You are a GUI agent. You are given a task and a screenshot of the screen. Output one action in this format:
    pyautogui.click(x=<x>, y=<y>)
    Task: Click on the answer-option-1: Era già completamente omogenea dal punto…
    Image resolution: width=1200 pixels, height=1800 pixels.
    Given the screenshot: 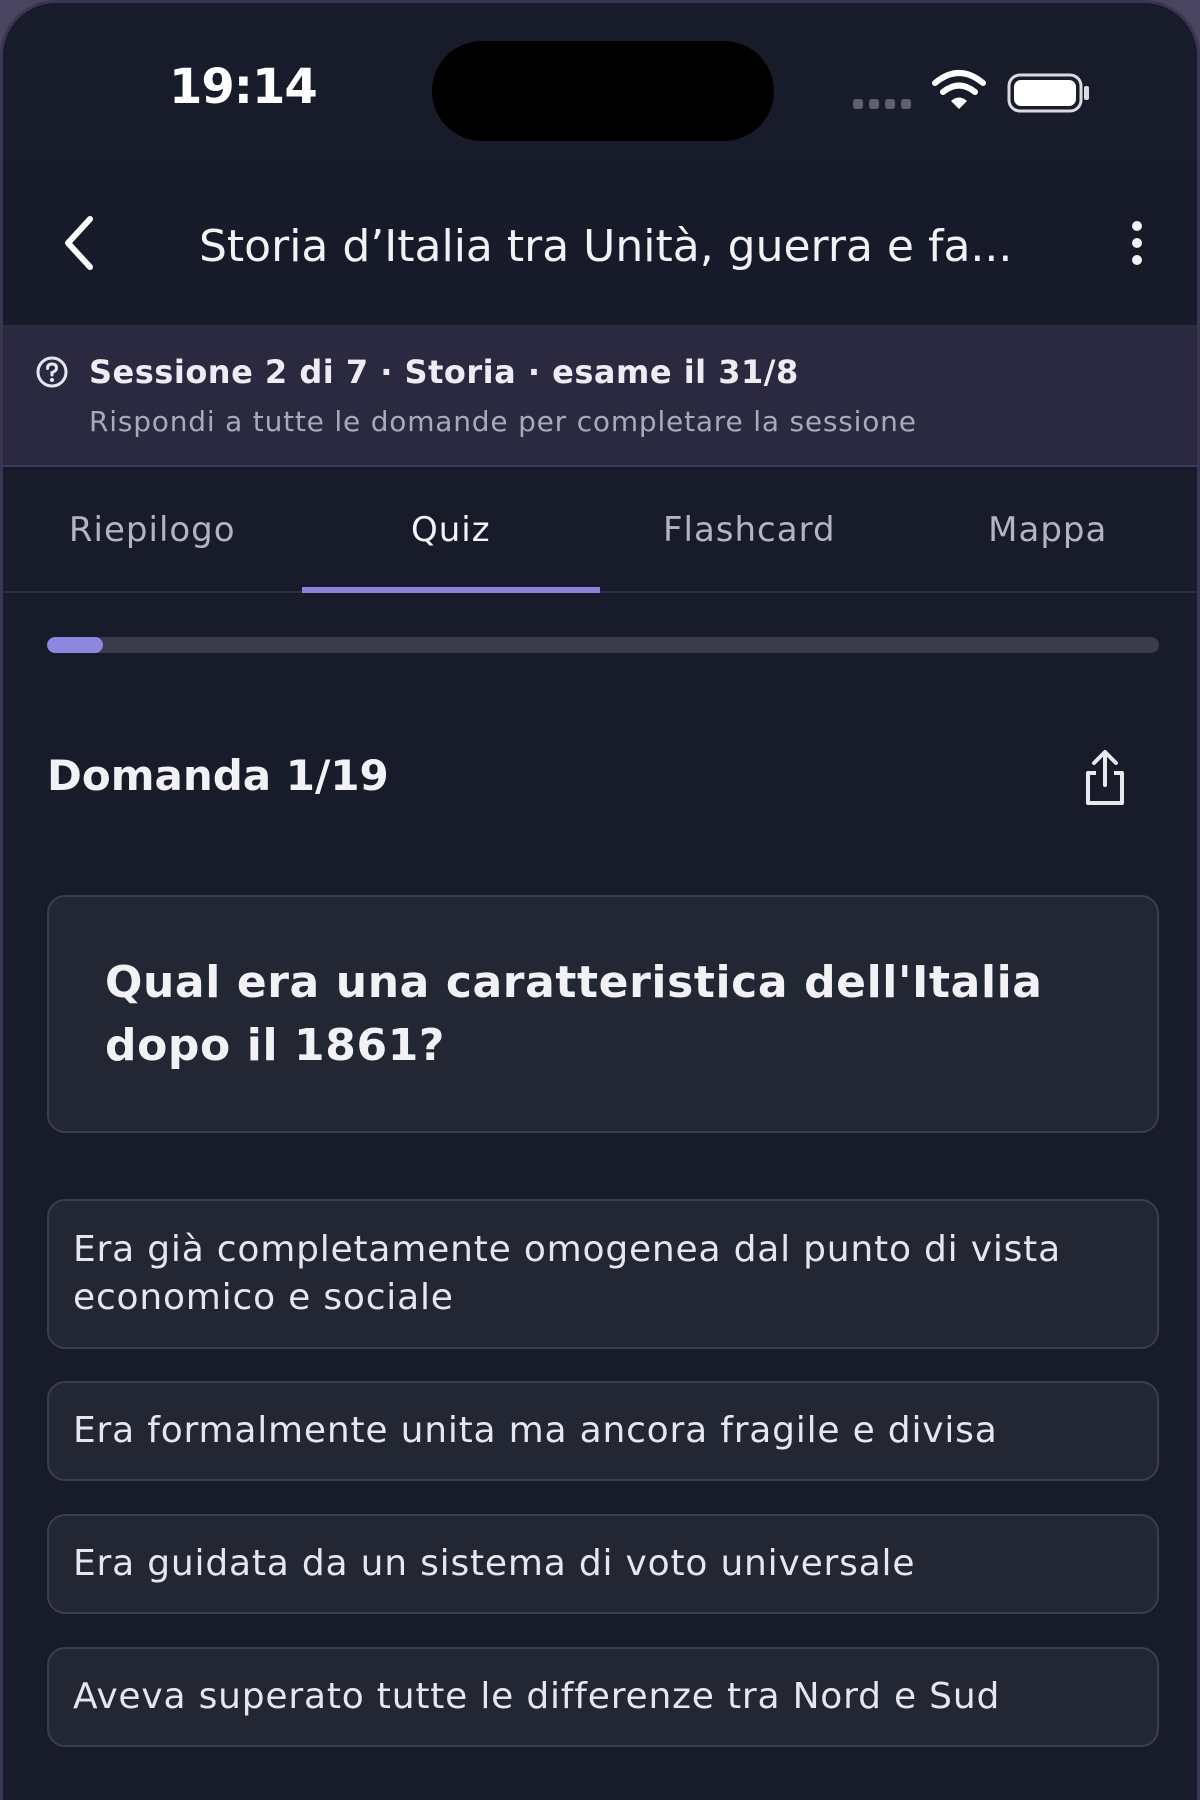 What is the action you would take?
    pyautogui.click(x=603, y=1274)
    